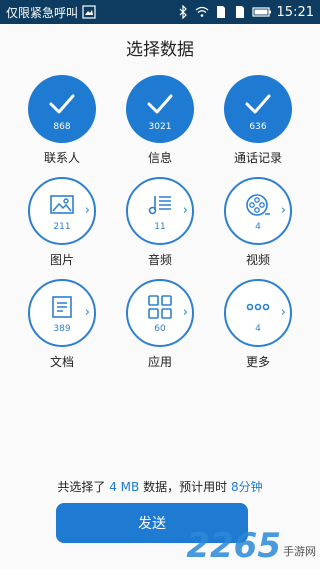 Image resolution: width=320 pixels, height=569 pixels. I want to click on category-documents: › 389 文档, so click(62, 324).